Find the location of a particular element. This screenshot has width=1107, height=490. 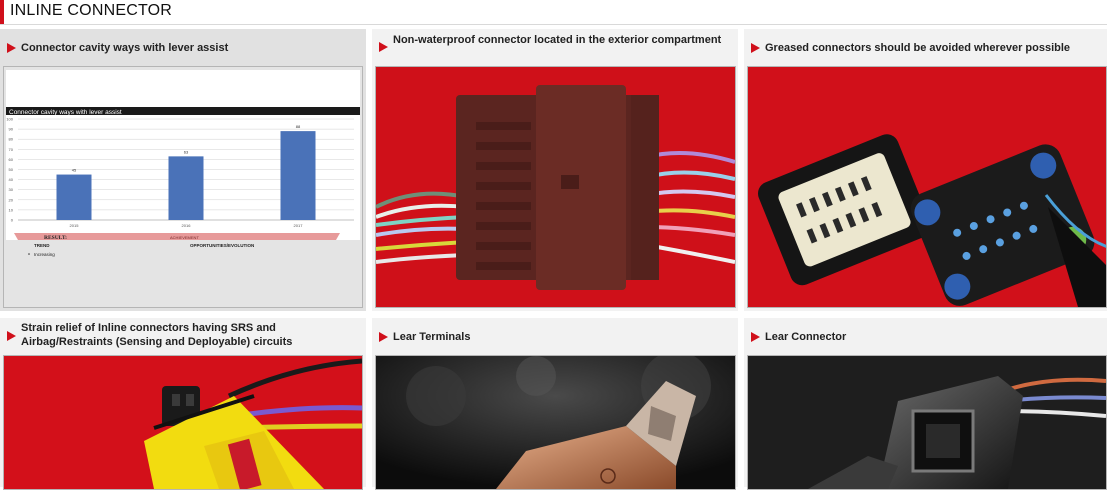

terminal-illustration is located at coordinates (555, 422).